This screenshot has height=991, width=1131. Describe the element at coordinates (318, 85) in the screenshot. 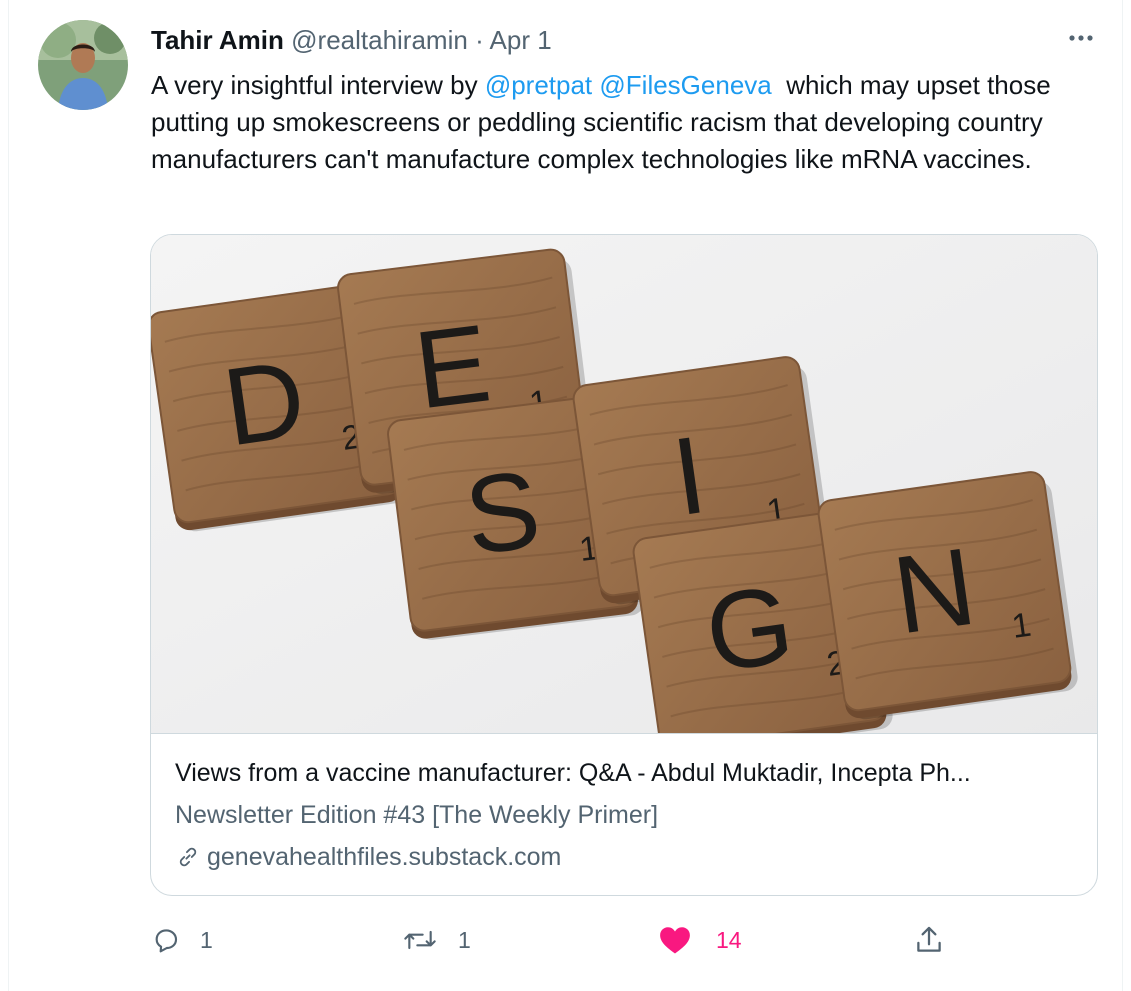

I see `tweet-text-start: A very insightful interview by` at that location.